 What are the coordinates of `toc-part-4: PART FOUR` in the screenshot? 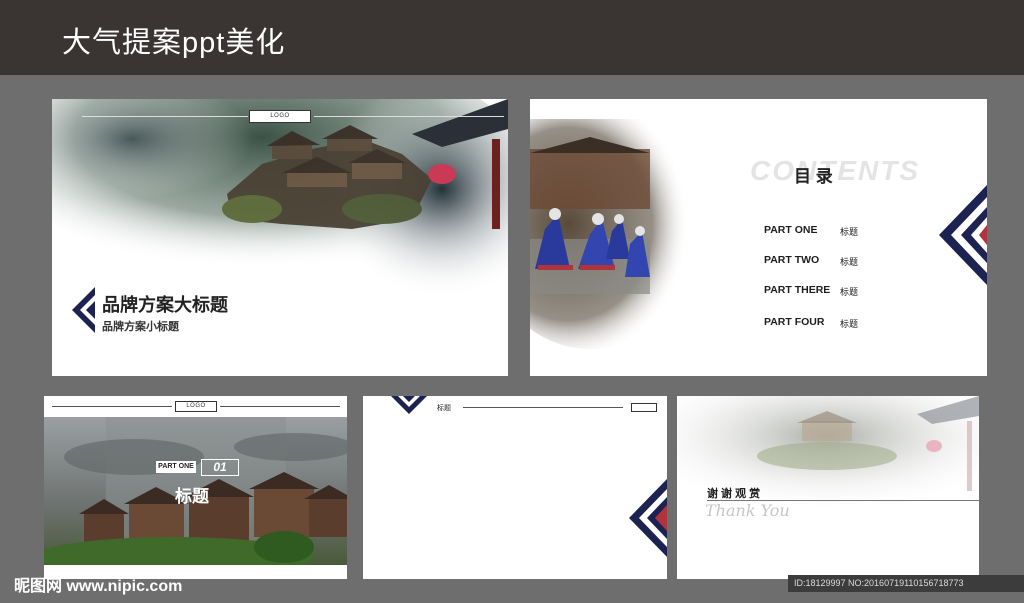 It's located at (794, 322).